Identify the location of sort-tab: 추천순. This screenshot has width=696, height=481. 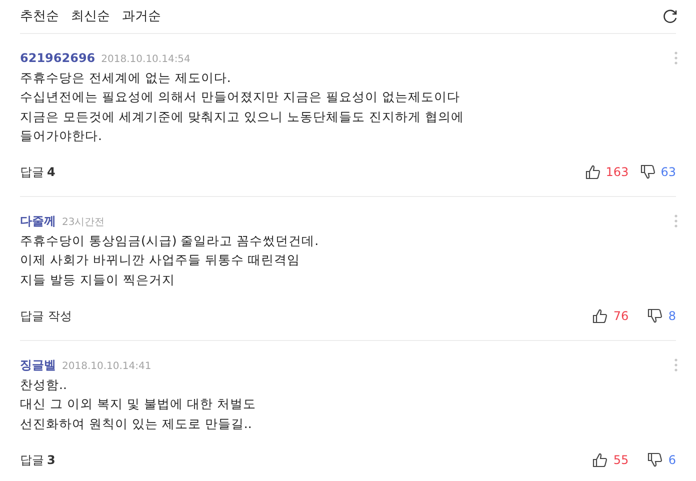
(39, 16).